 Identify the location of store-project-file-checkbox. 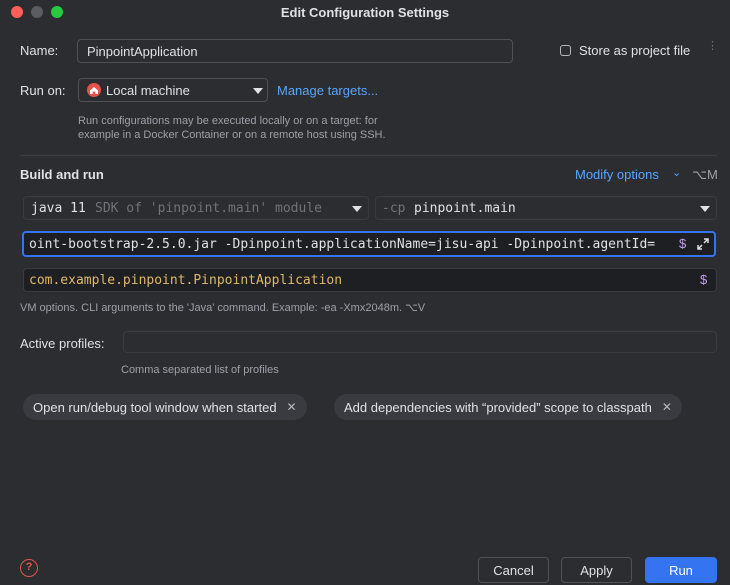
(565, 50).